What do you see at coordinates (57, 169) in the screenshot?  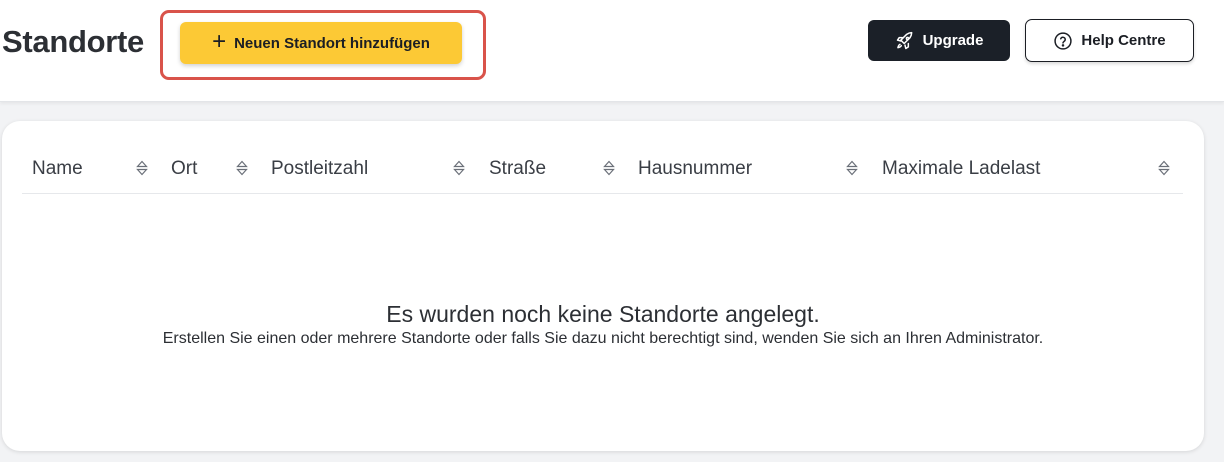 I see `column-header-name: Name` at bounding box center [57, 169].